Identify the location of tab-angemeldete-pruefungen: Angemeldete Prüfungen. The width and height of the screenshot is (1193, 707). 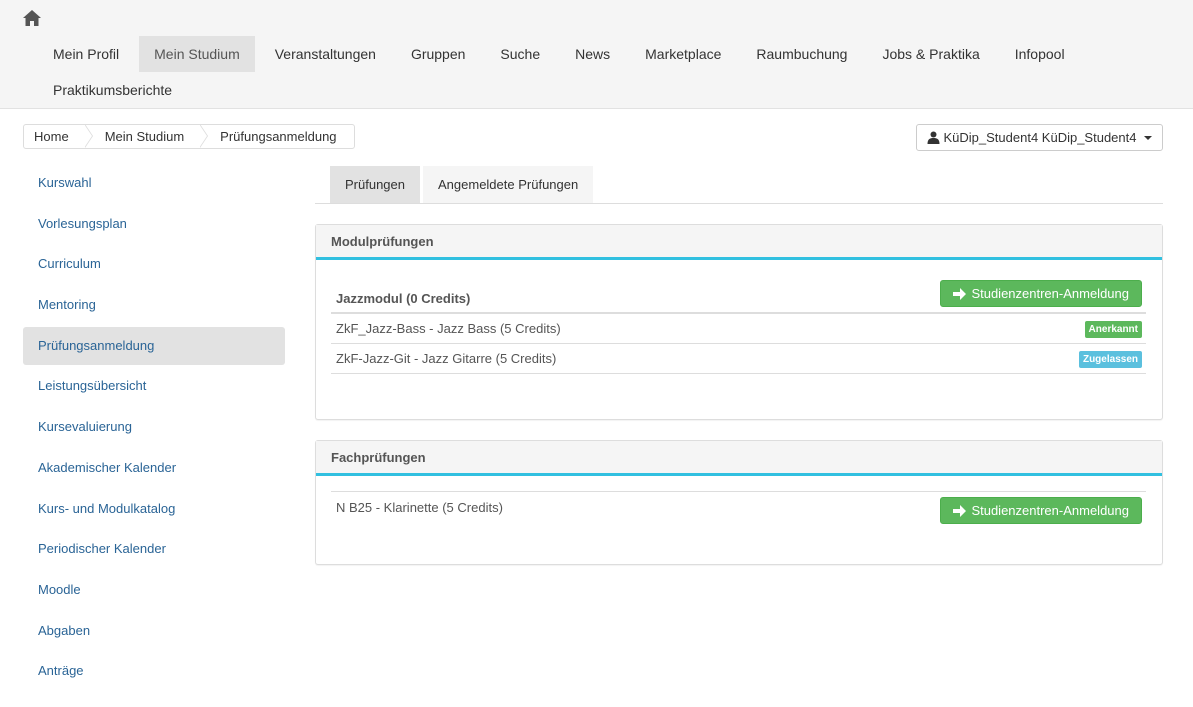
(508, 184).